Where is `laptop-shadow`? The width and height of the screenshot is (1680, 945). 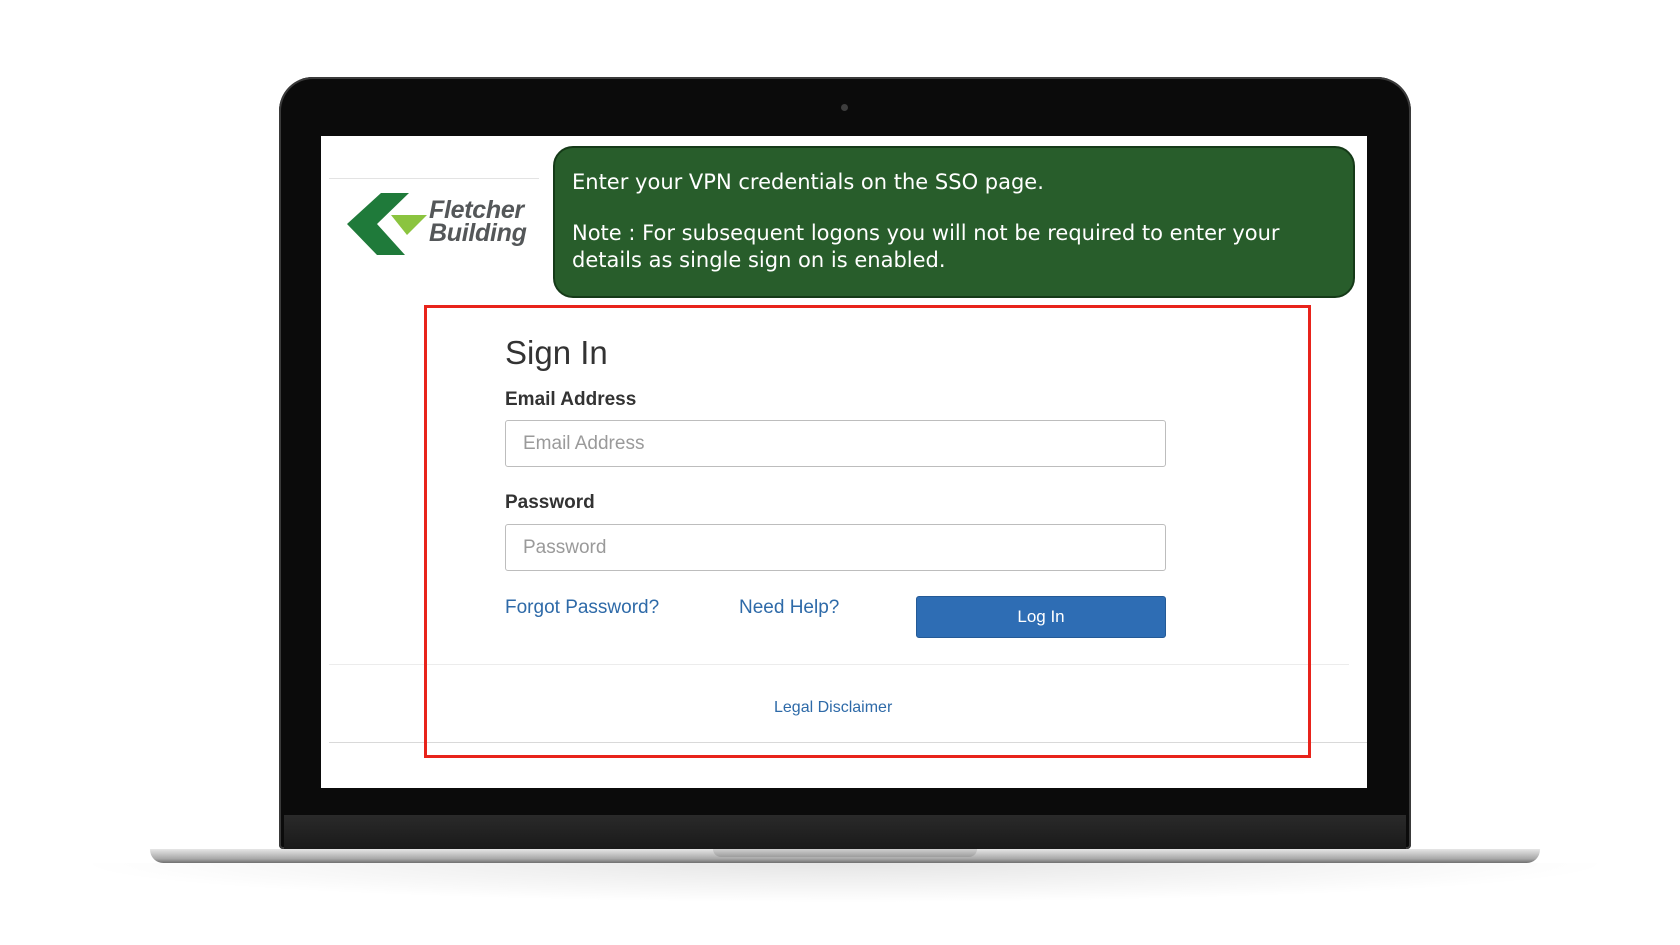
laptop-shadow is located at coordinates (845, 883).